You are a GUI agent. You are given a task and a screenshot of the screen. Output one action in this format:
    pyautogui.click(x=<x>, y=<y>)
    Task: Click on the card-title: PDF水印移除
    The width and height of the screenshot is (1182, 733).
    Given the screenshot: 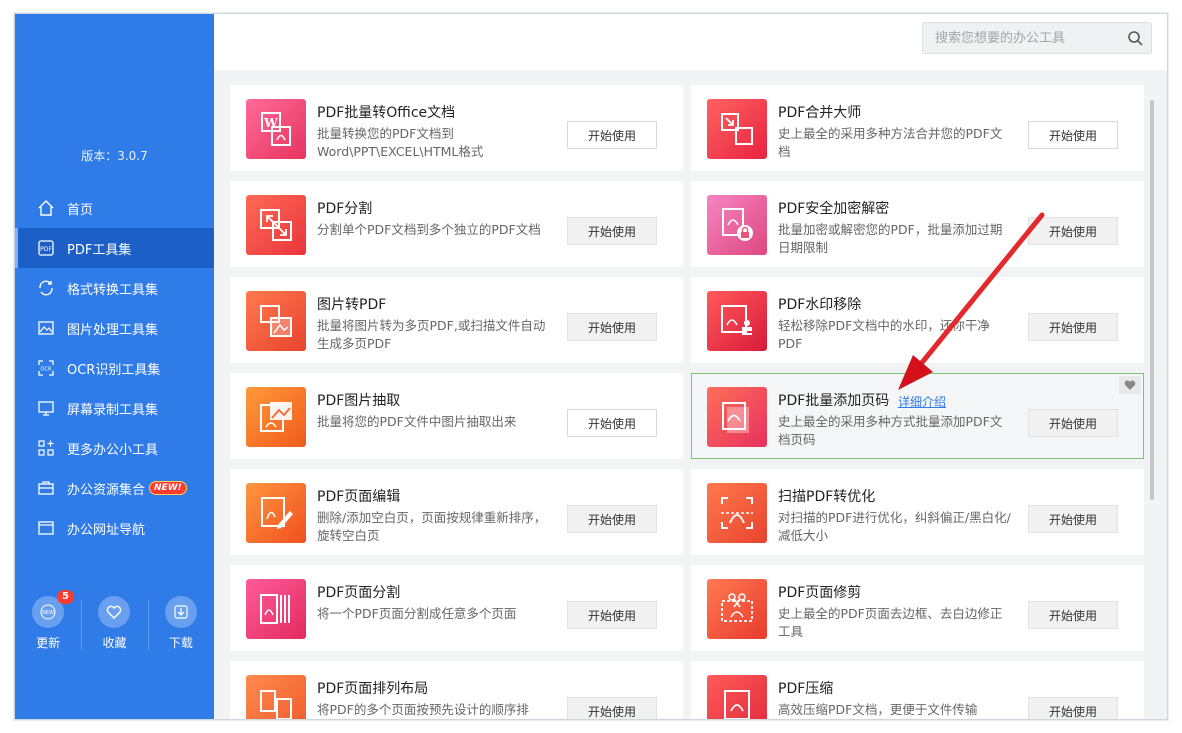 What is the action you would take?
    pyautogui.click(x=820, y=305)
    